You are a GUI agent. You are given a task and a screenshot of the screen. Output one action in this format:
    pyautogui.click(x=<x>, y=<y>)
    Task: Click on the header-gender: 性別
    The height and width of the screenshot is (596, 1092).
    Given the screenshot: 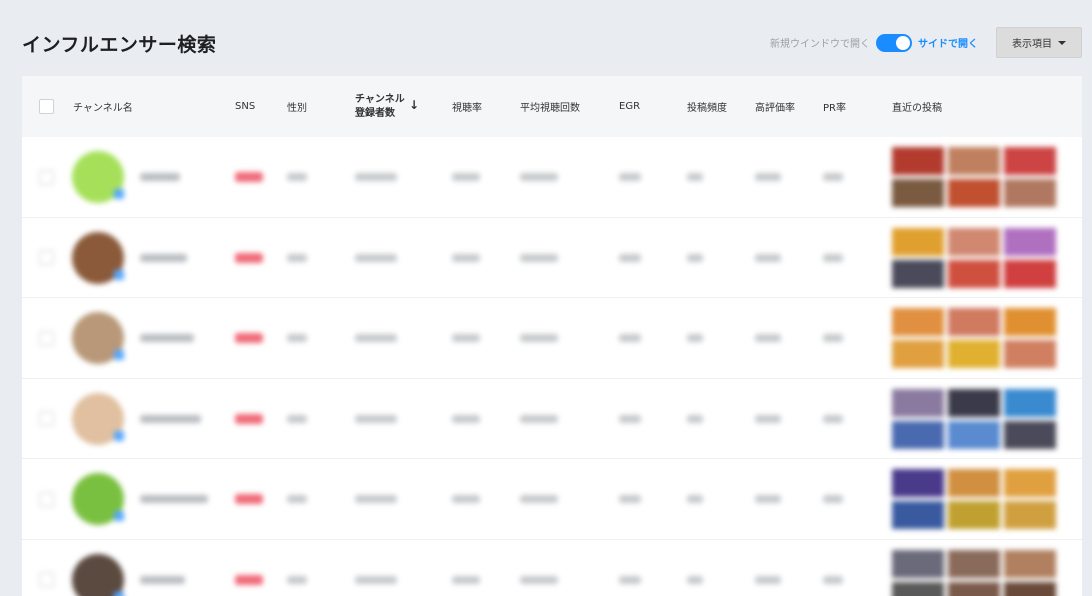 What is the action you would take?
    pyautogui.click(x=297, y=106)
    